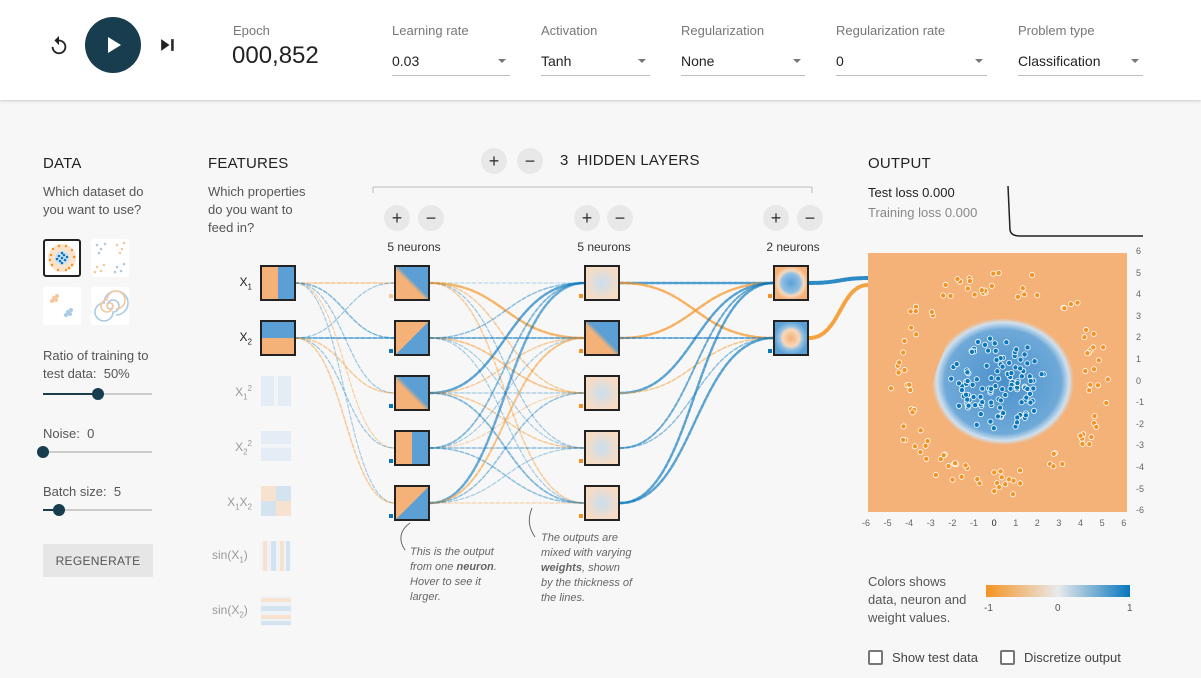  Describe the element at coordinates (907, 581) in the screenshot. I see `legend-line: Colors shows` at that location.